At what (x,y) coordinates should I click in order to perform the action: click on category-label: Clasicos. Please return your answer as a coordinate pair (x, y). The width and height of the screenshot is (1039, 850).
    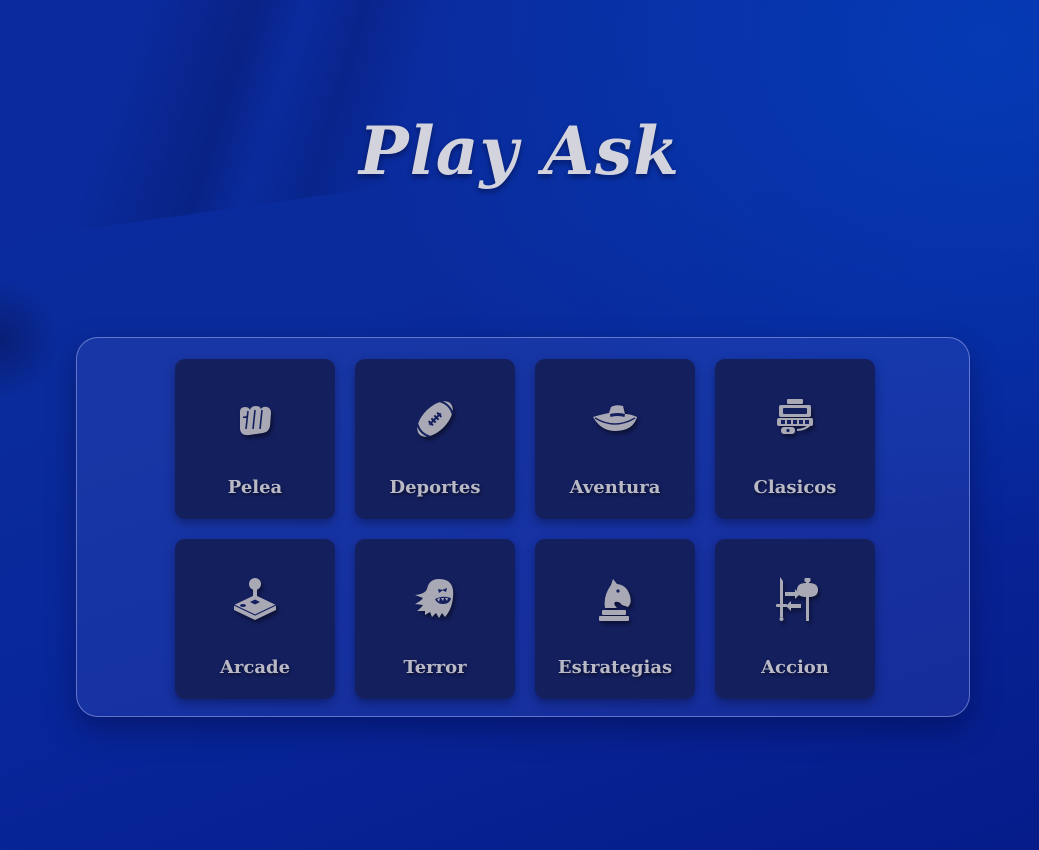
    Looking at the image, I should click on (795, 487).